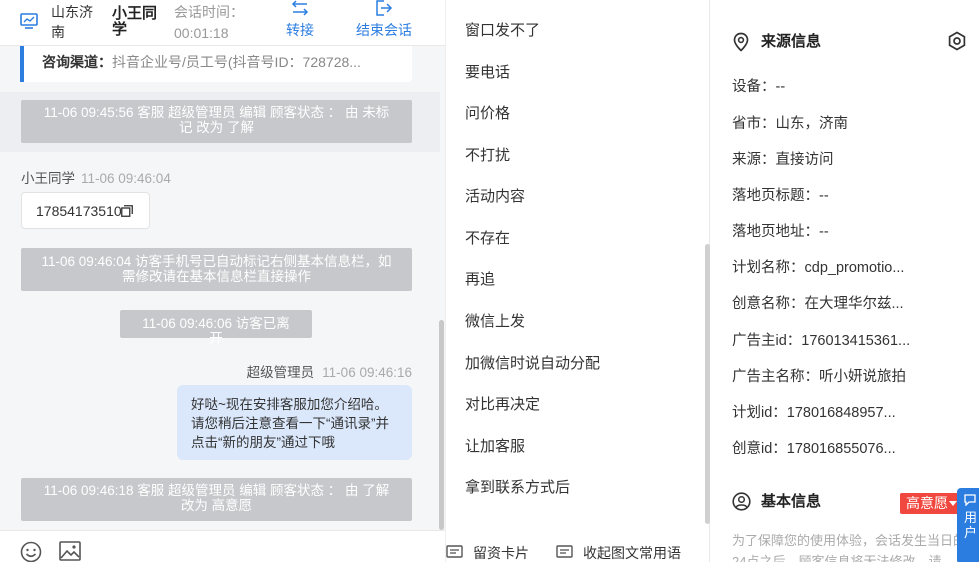 The height and width of the screenshot is (562, 979). I want to click on quick-reply-item: 不打扰, so click(487, 154).